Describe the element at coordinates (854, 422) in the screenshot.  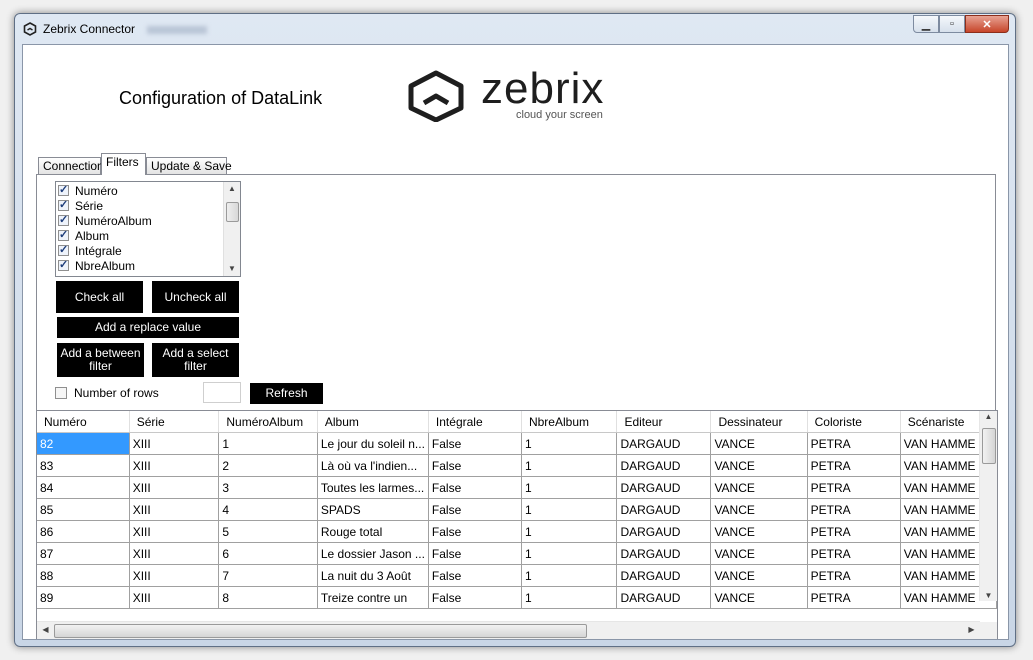
I see `column-header: Coloriste` at that location.